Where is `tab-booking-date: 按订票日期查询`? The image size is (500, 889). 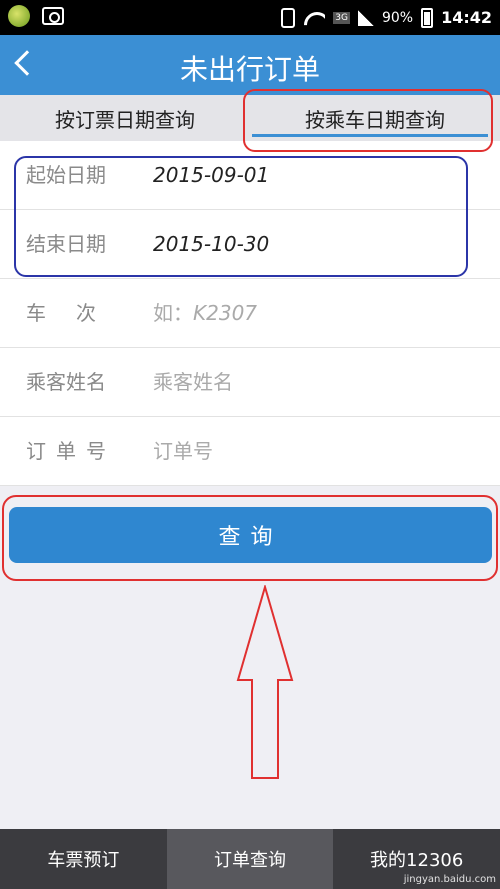 tab-booking-date: 按订票日期查询 is located at coordinates (125, 118).